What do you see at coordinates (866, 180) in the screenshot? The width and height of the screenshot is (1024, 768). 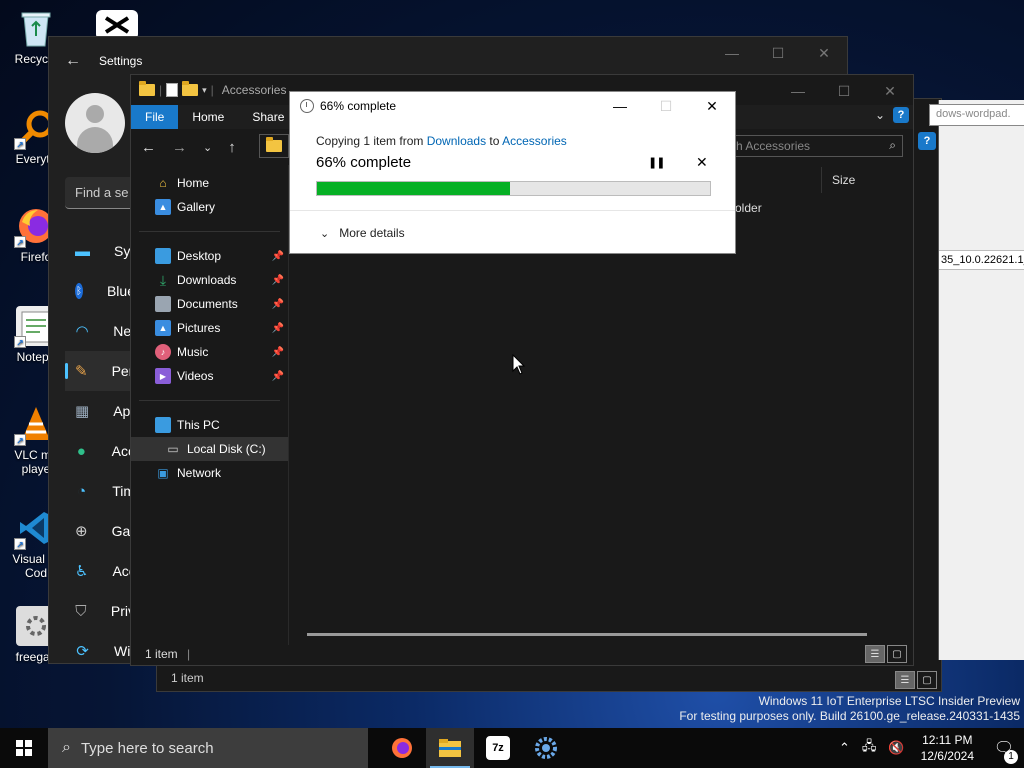 I see `column-header-size: Size` at bounding box center [866, 180].